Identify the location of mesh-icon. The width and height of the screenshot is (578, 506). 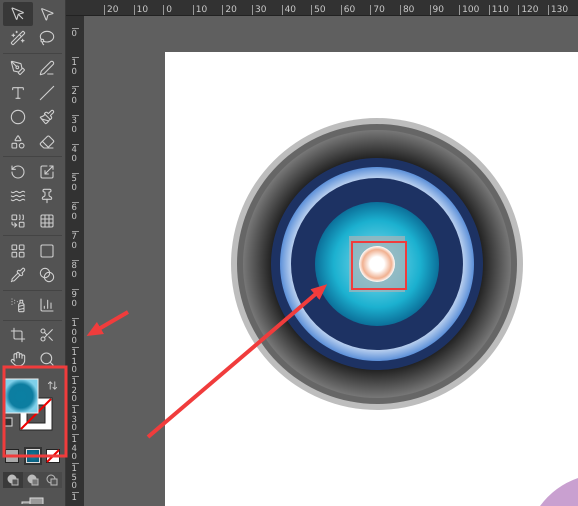
(18, 250).